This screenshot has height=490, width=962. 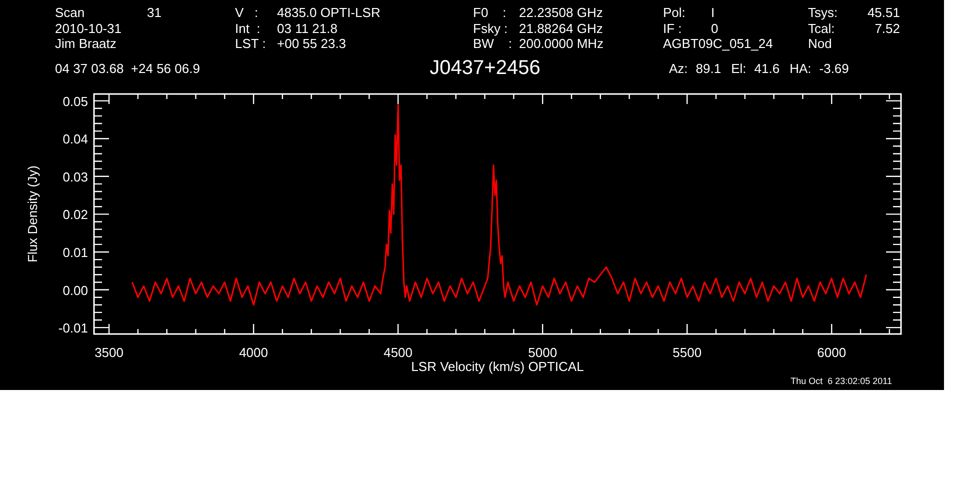 What do you see at coordinates (497, 366) in the screenshot?
I see `x-axis-title: LSR Velocity (km/s) OPTICAL` at bounding box center [497, 366].